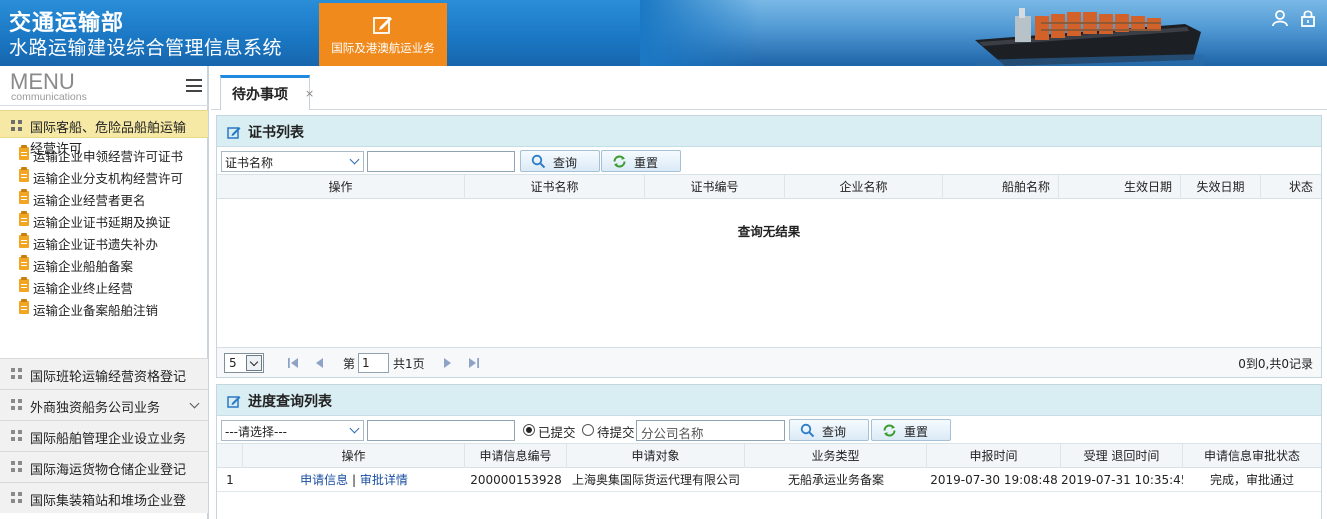 The image size is (1327, 519). What do you see at coordinates (373, 363) in the screenshot?
I see `page-number-input: 1` at bounding box center [373, 363].